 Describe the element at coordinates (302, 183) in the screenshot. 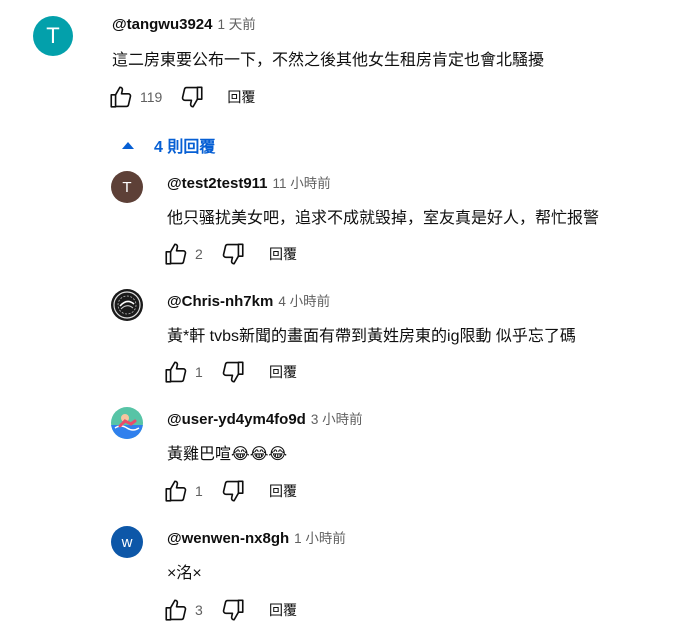

I see `comment-time: 11 小時前` at that location.